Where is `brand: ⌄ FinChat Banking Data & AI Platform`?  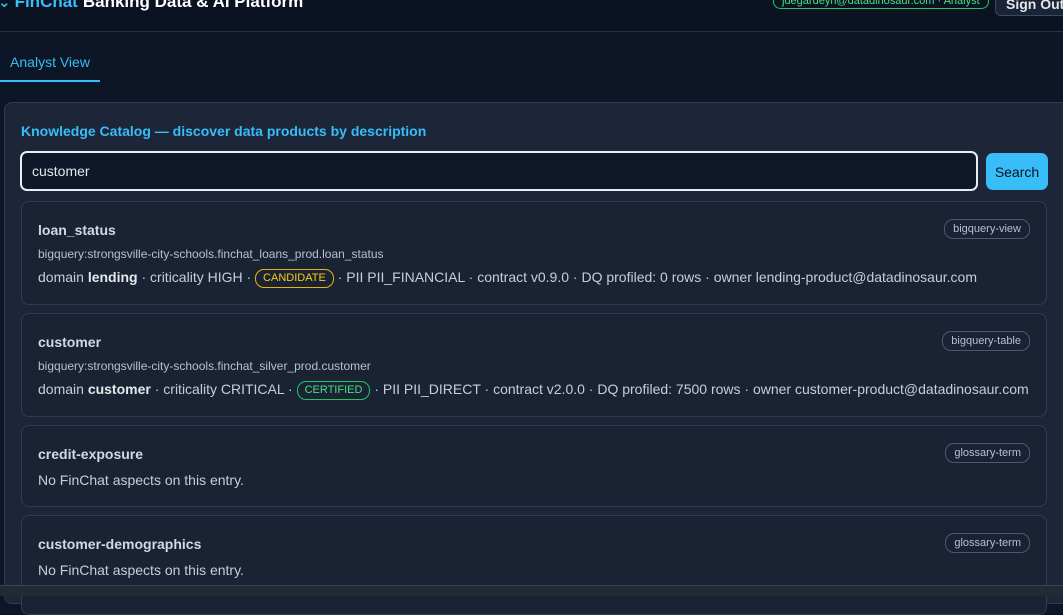 brand: ⌄ FinChat Banking Data & AI Platform is located at coordinates (151, 6).